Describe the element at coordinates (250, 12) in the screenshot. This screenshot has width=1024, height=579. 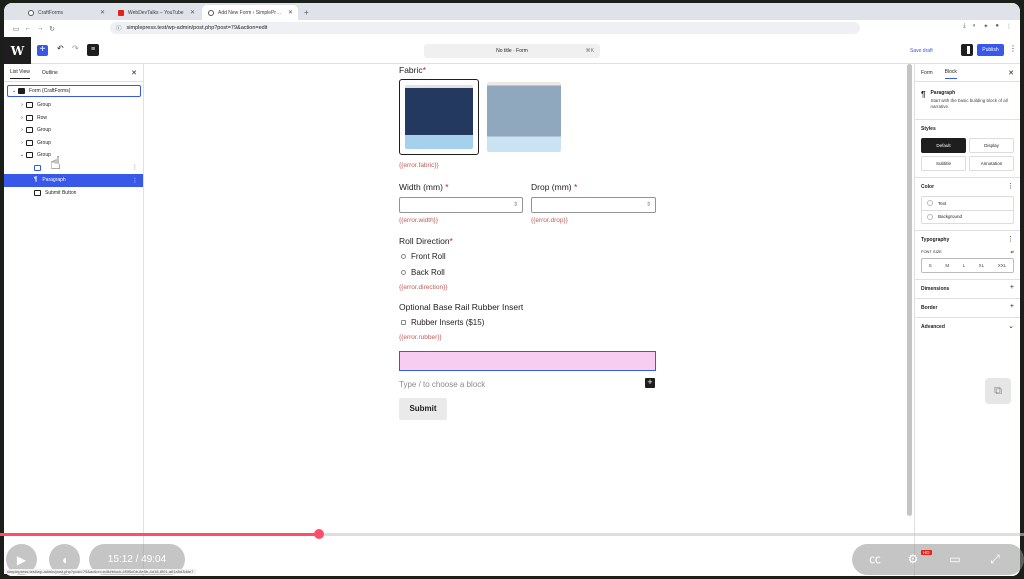
I see `browser-tab-2: Add New Form ‹ SimplePress — Wo ✕` at that location.